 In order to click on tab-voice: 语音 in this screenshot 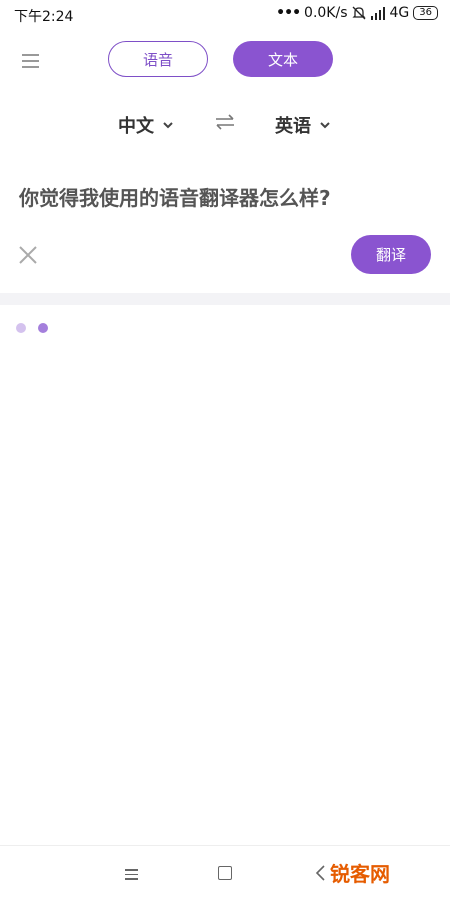, I will do `click(158, 59)`.